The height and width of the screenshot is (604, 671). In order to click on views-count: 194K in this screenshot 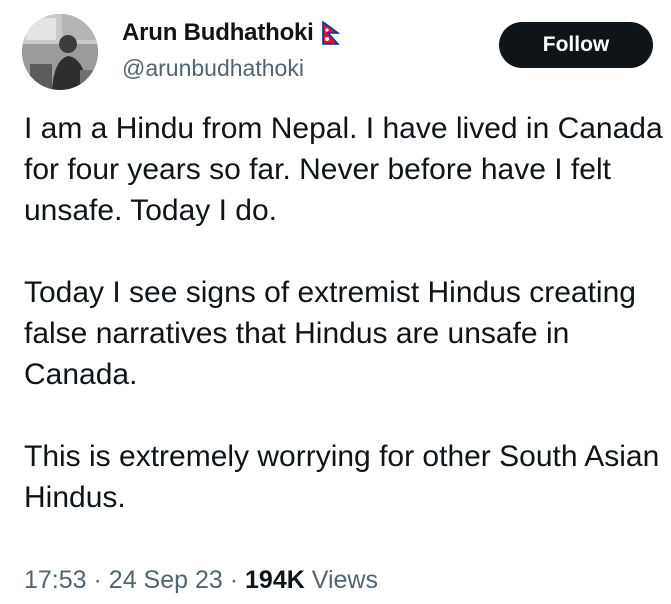, I will do `click(275, 580)`.